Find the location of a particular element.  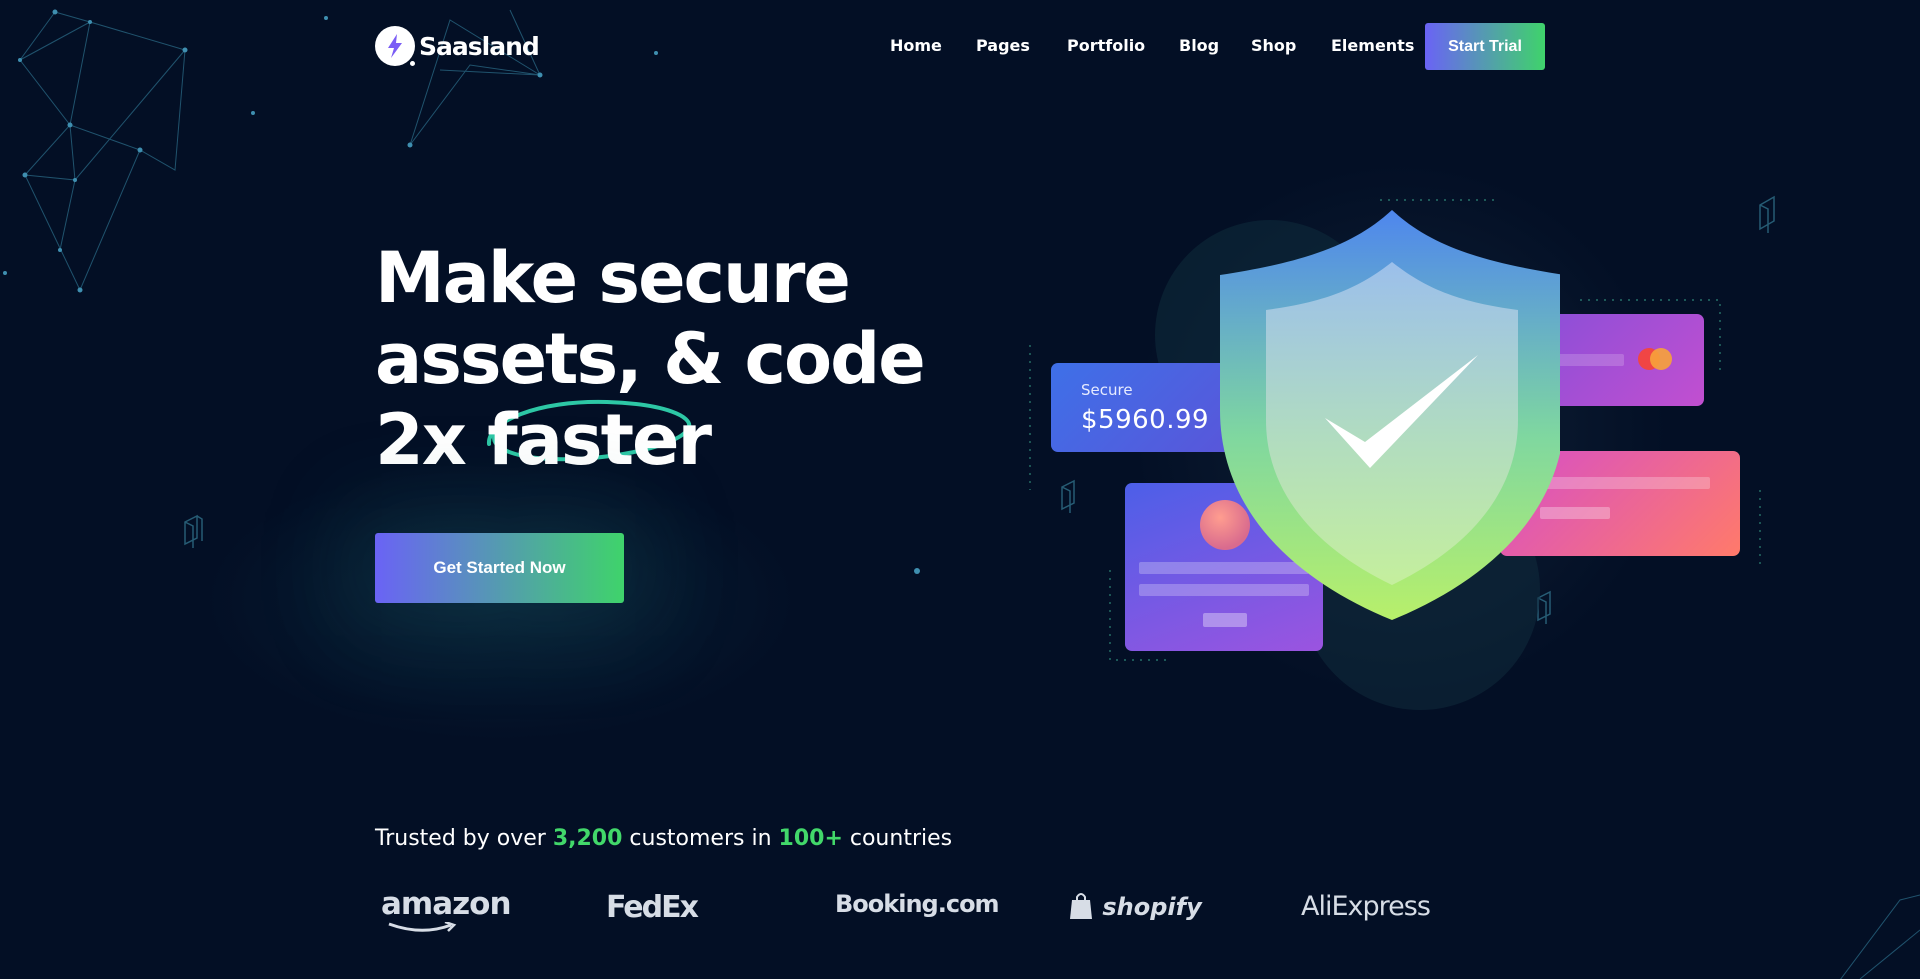

aliexpress-logo: AliExpress is located at coordinates (1366, 906).